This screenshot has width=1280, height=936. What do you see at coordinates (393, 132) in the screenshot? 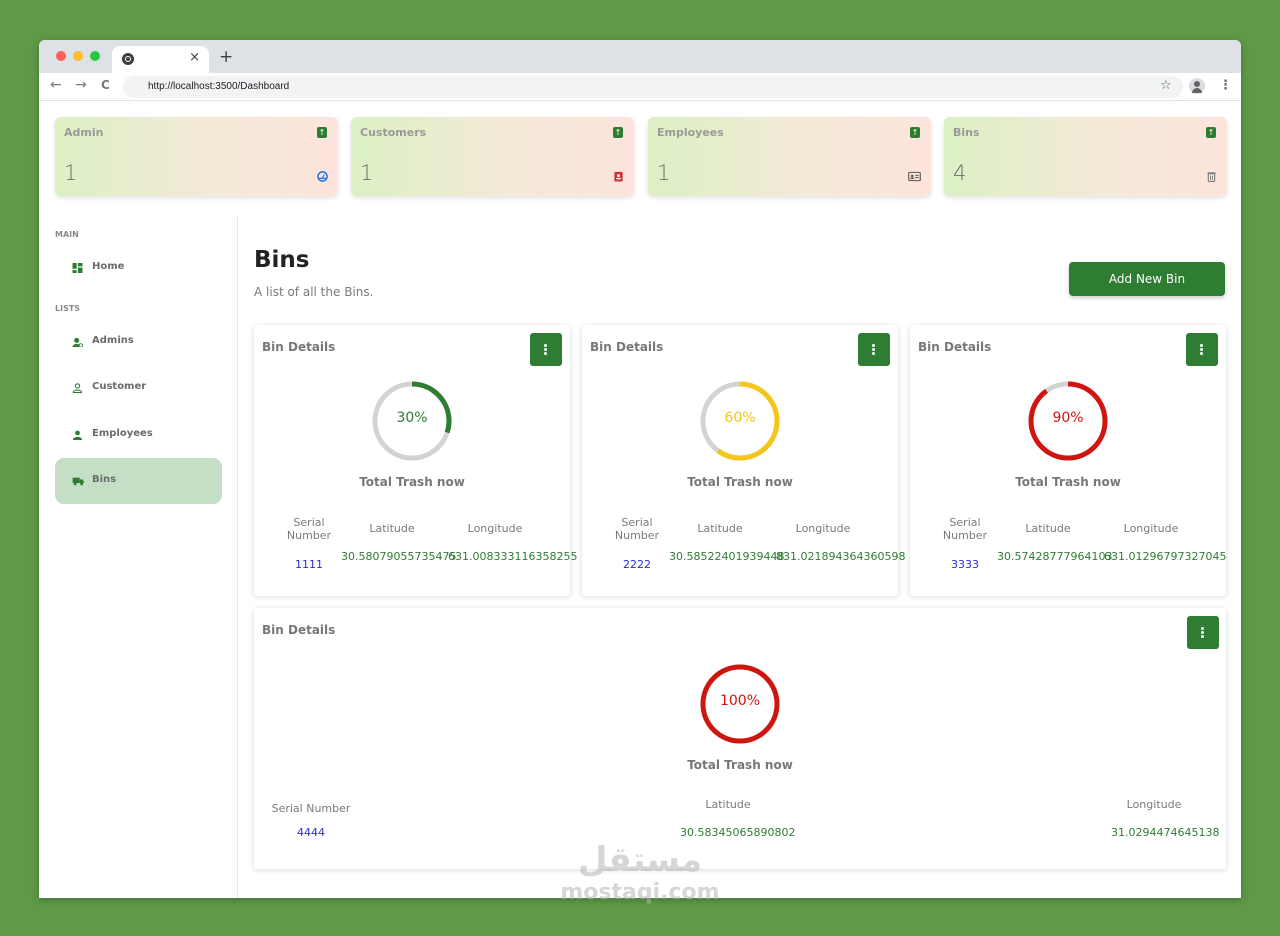
I see `widget-title: Customers` at bounding box center [393, 132].